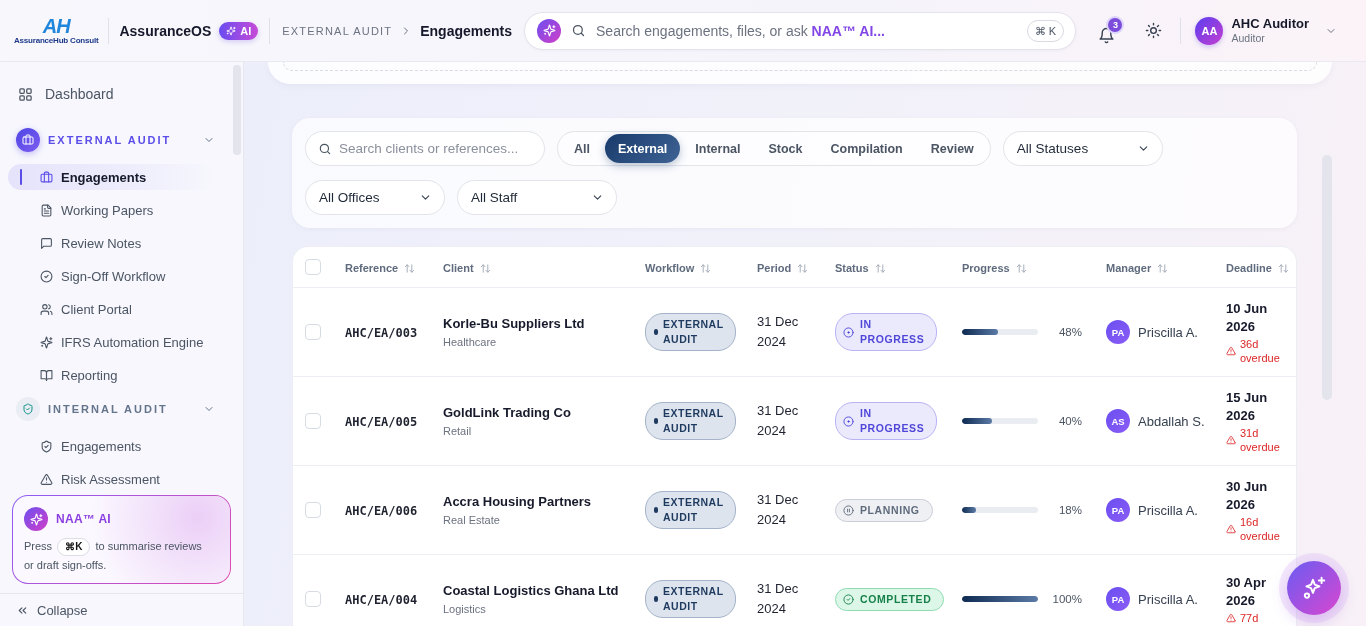 The width and height of the screenshot is (1366, 626). I want to click on column-header: Manager, so click(1137, 268).